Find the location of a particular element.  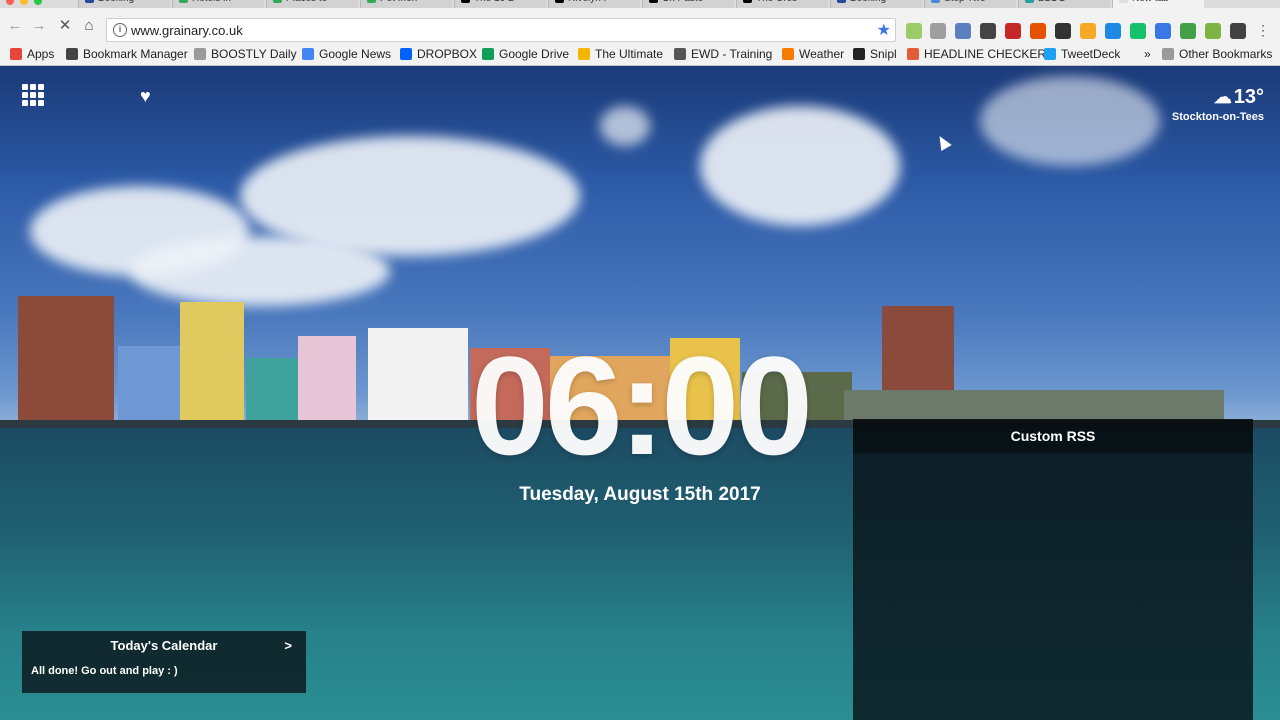

maximize-window-icon is located at coordinates (38, 2).